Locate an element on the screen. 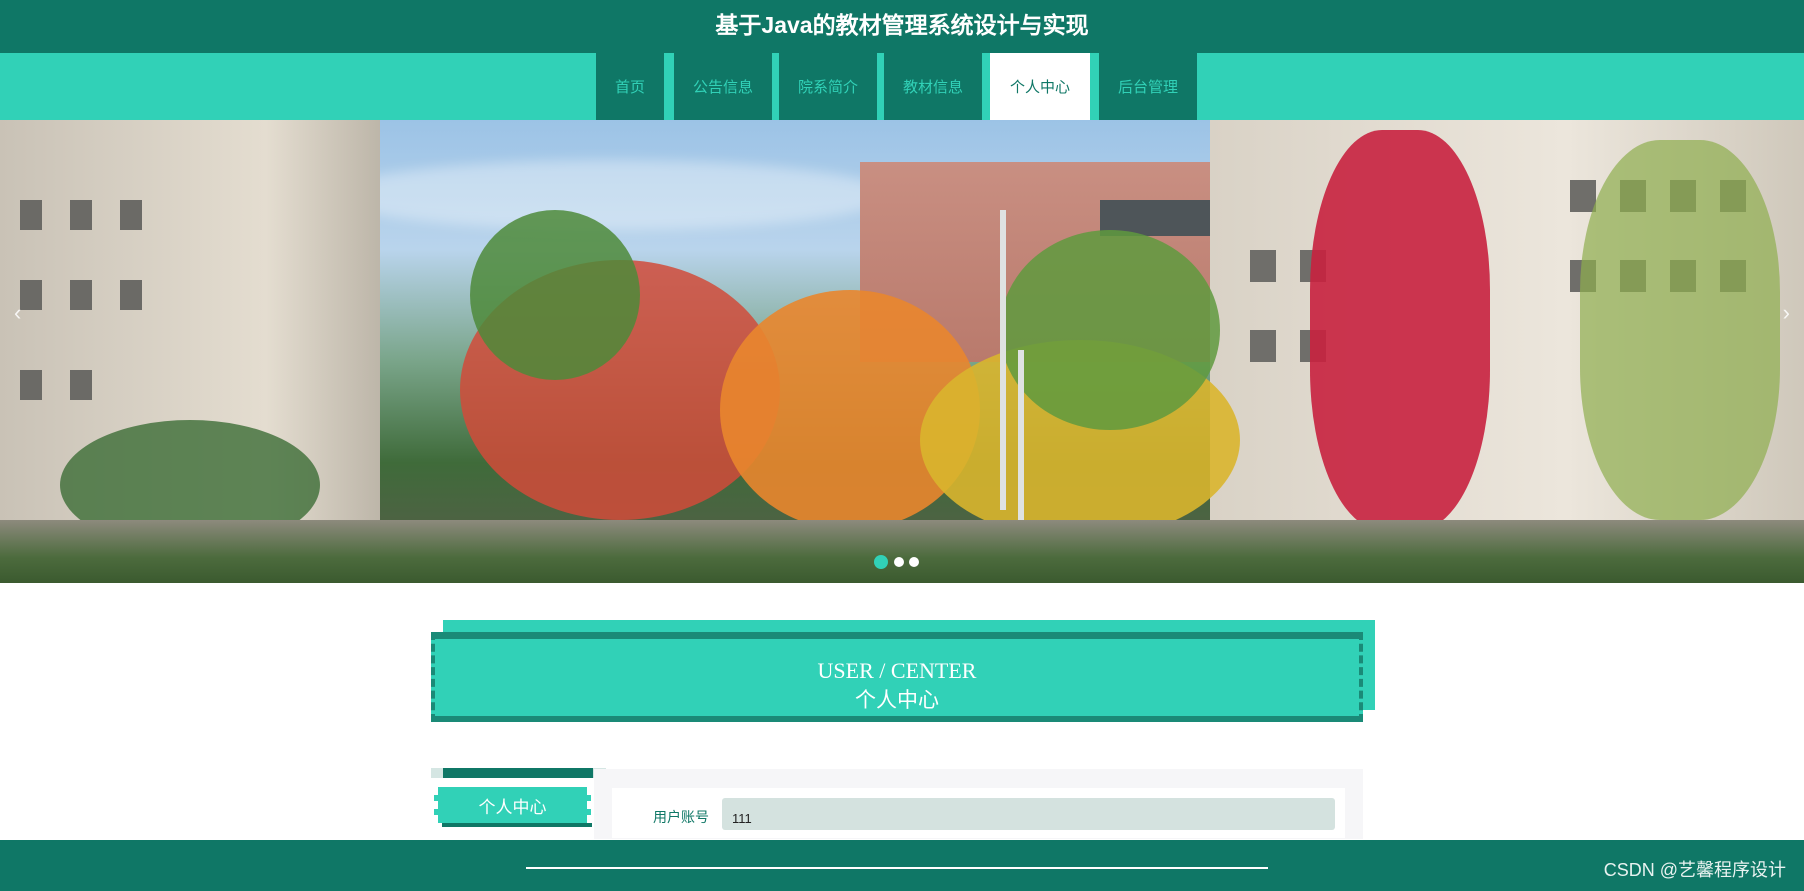 This screenshot has height=891, width=1804. sidebar-top-accent is located at coordinates (518, 773).